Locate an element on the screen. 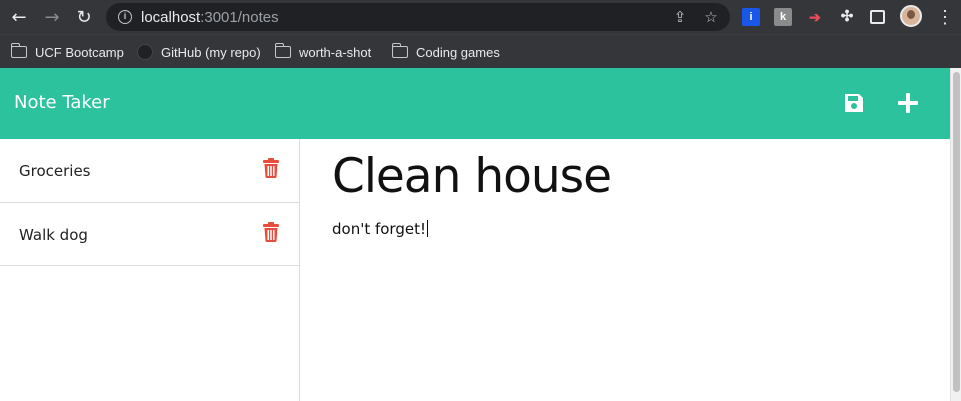 The image size is (961, 401). bookmark-worth-a-shot: worth-a-shot is located at coordinates (322, 52).